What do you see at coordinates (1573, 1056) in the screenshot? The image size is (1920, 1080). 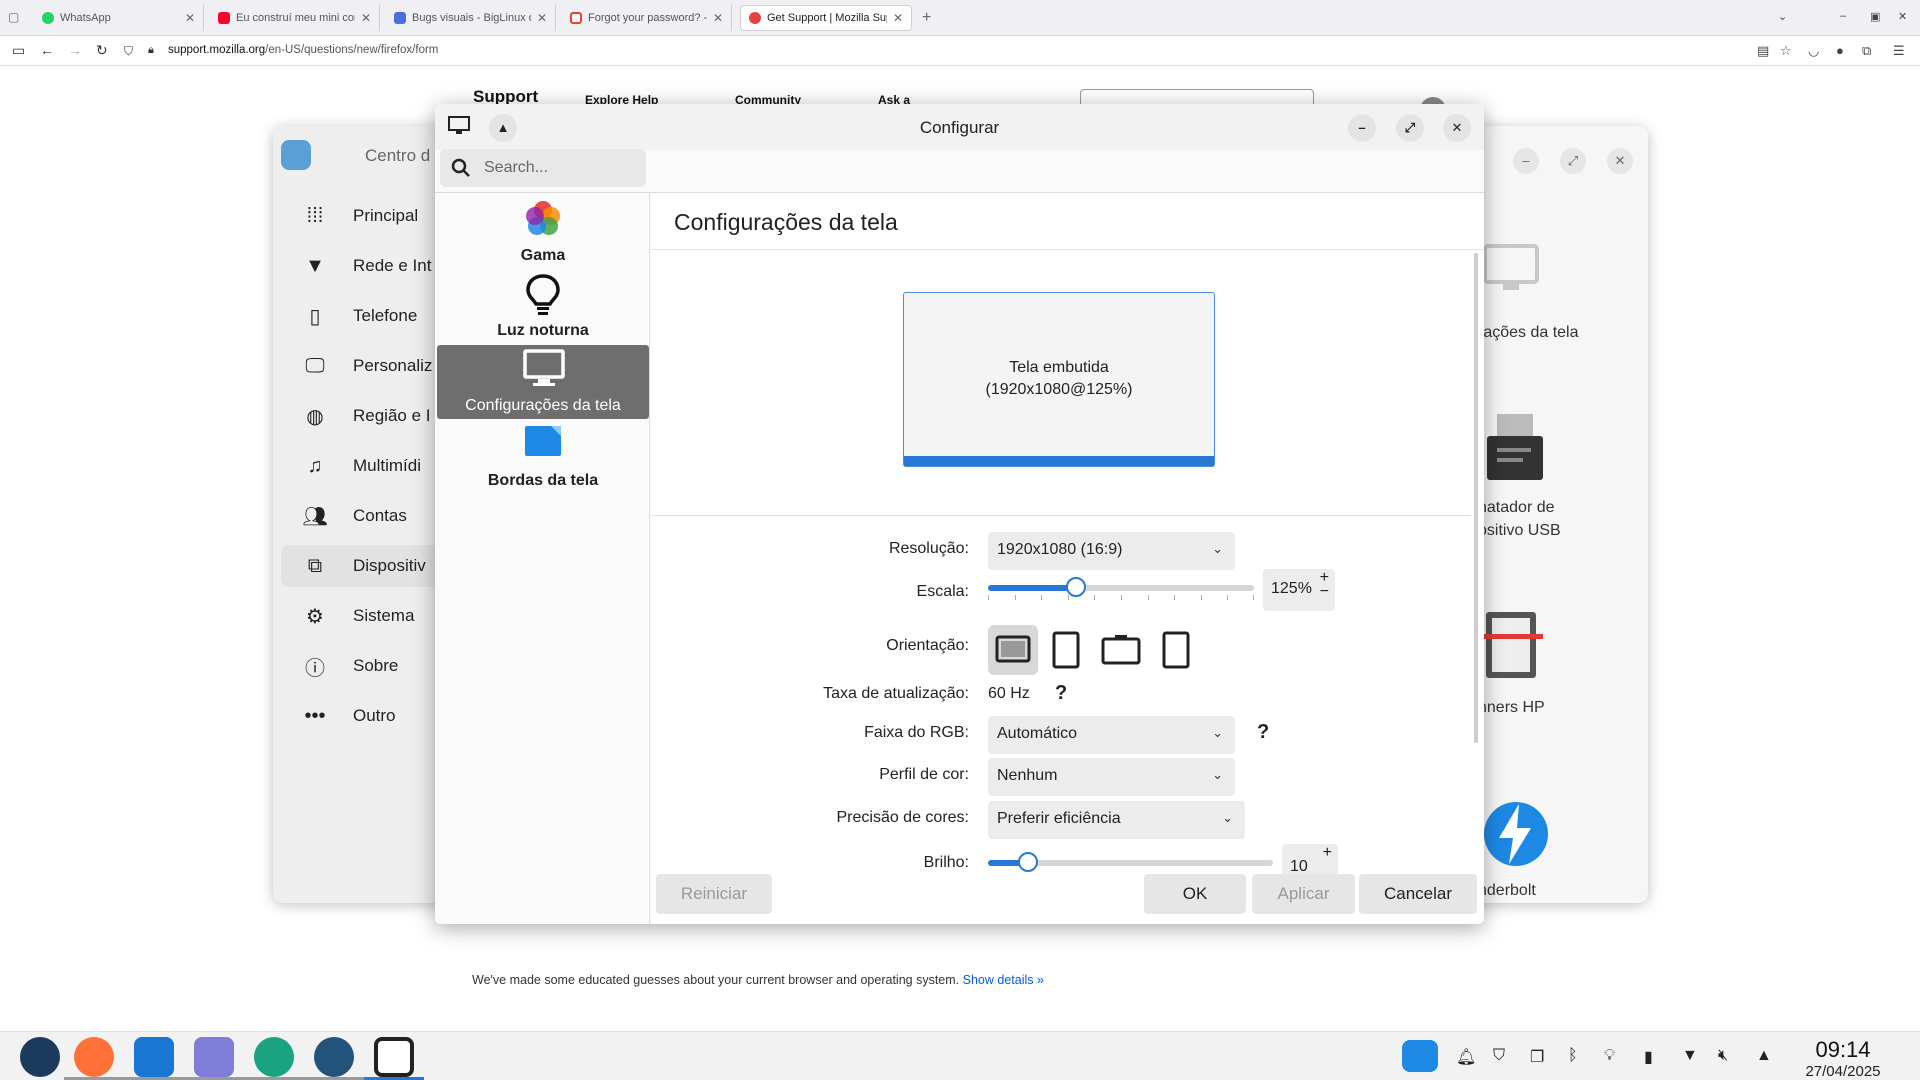 I see `bluetooth-icon: ᛒ` at bounding box center [1573, 1056].